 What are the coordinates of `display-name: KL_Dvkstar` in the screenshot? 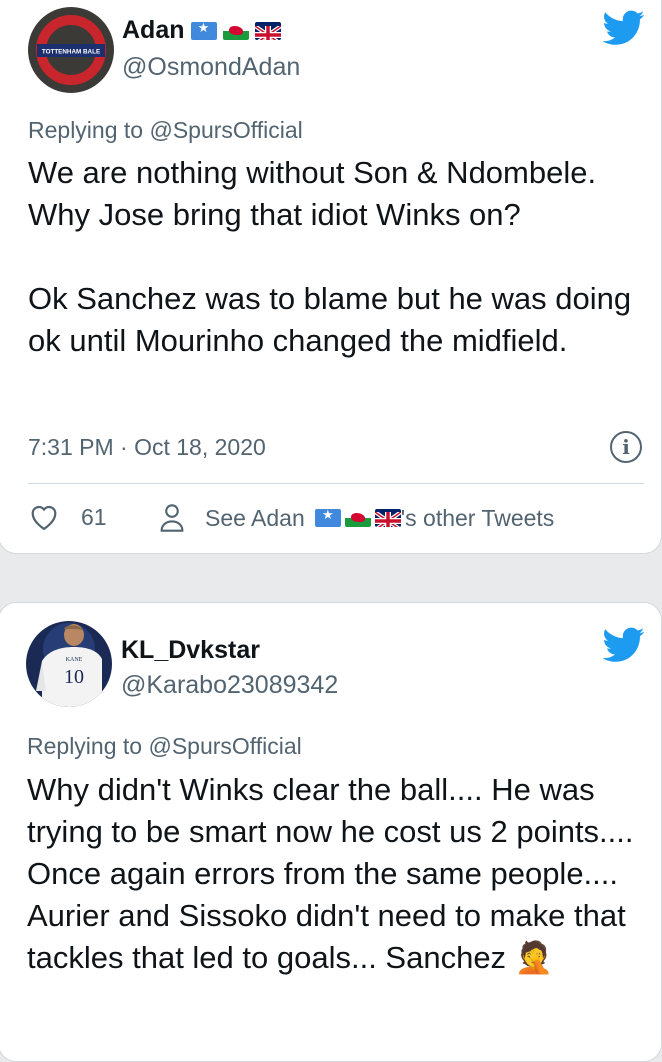 It's located at (190, 650).